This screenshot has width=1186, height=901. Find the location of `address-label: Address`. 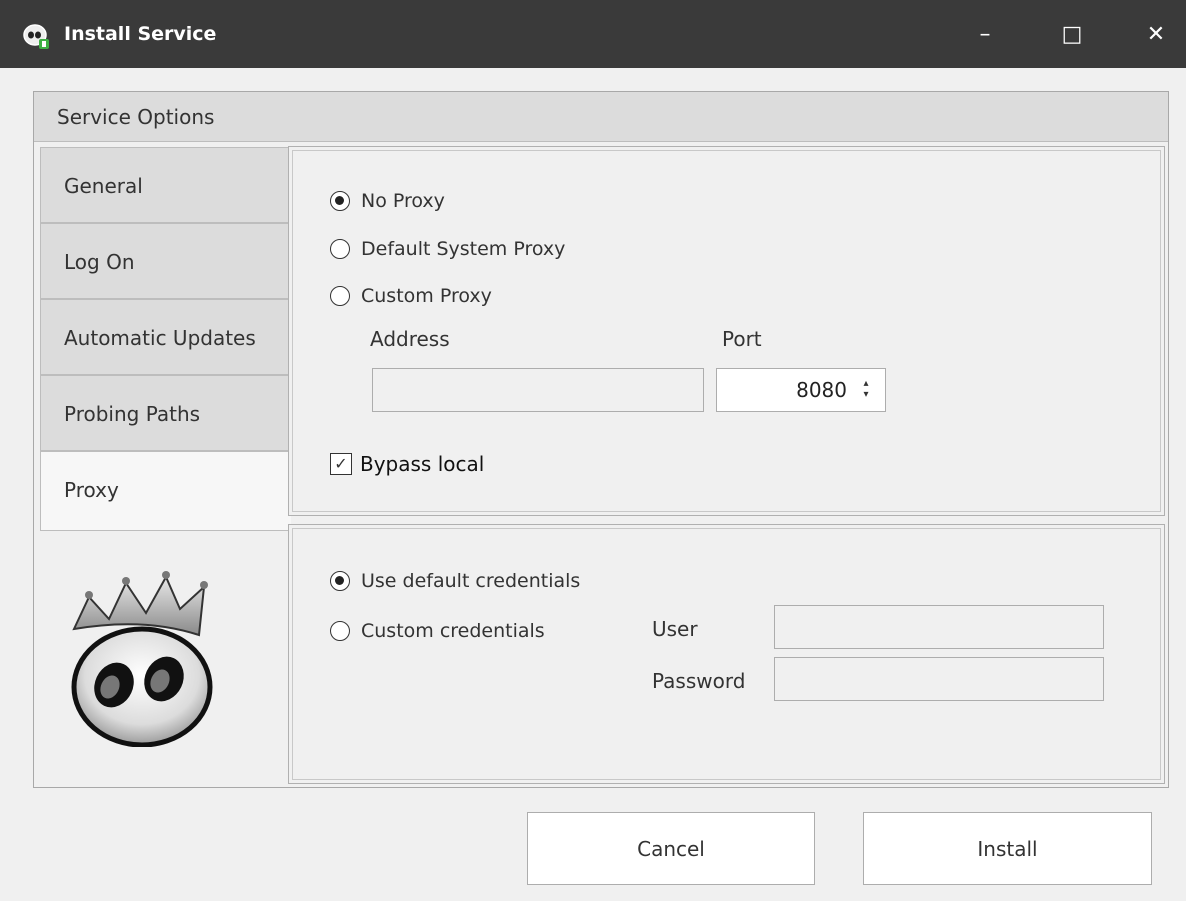

address-label: Address is located at coordinates (410, 339).